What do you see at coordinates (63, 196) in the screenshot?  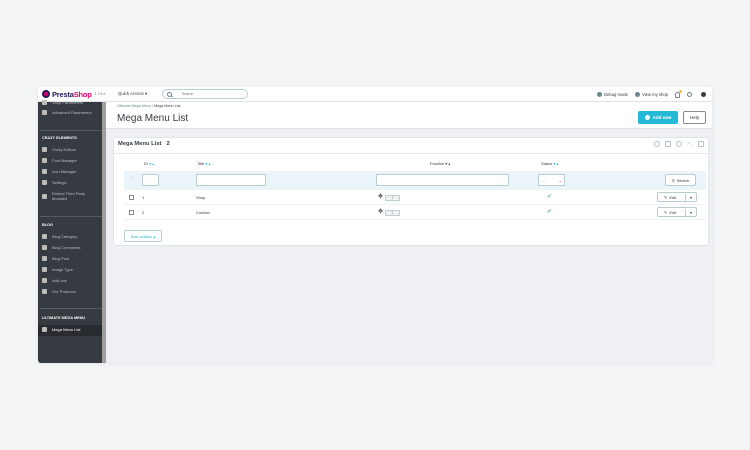 I see `sidebar-item-extend-third-party: Extend Third Party Modules` at bounding box center [63, 196].